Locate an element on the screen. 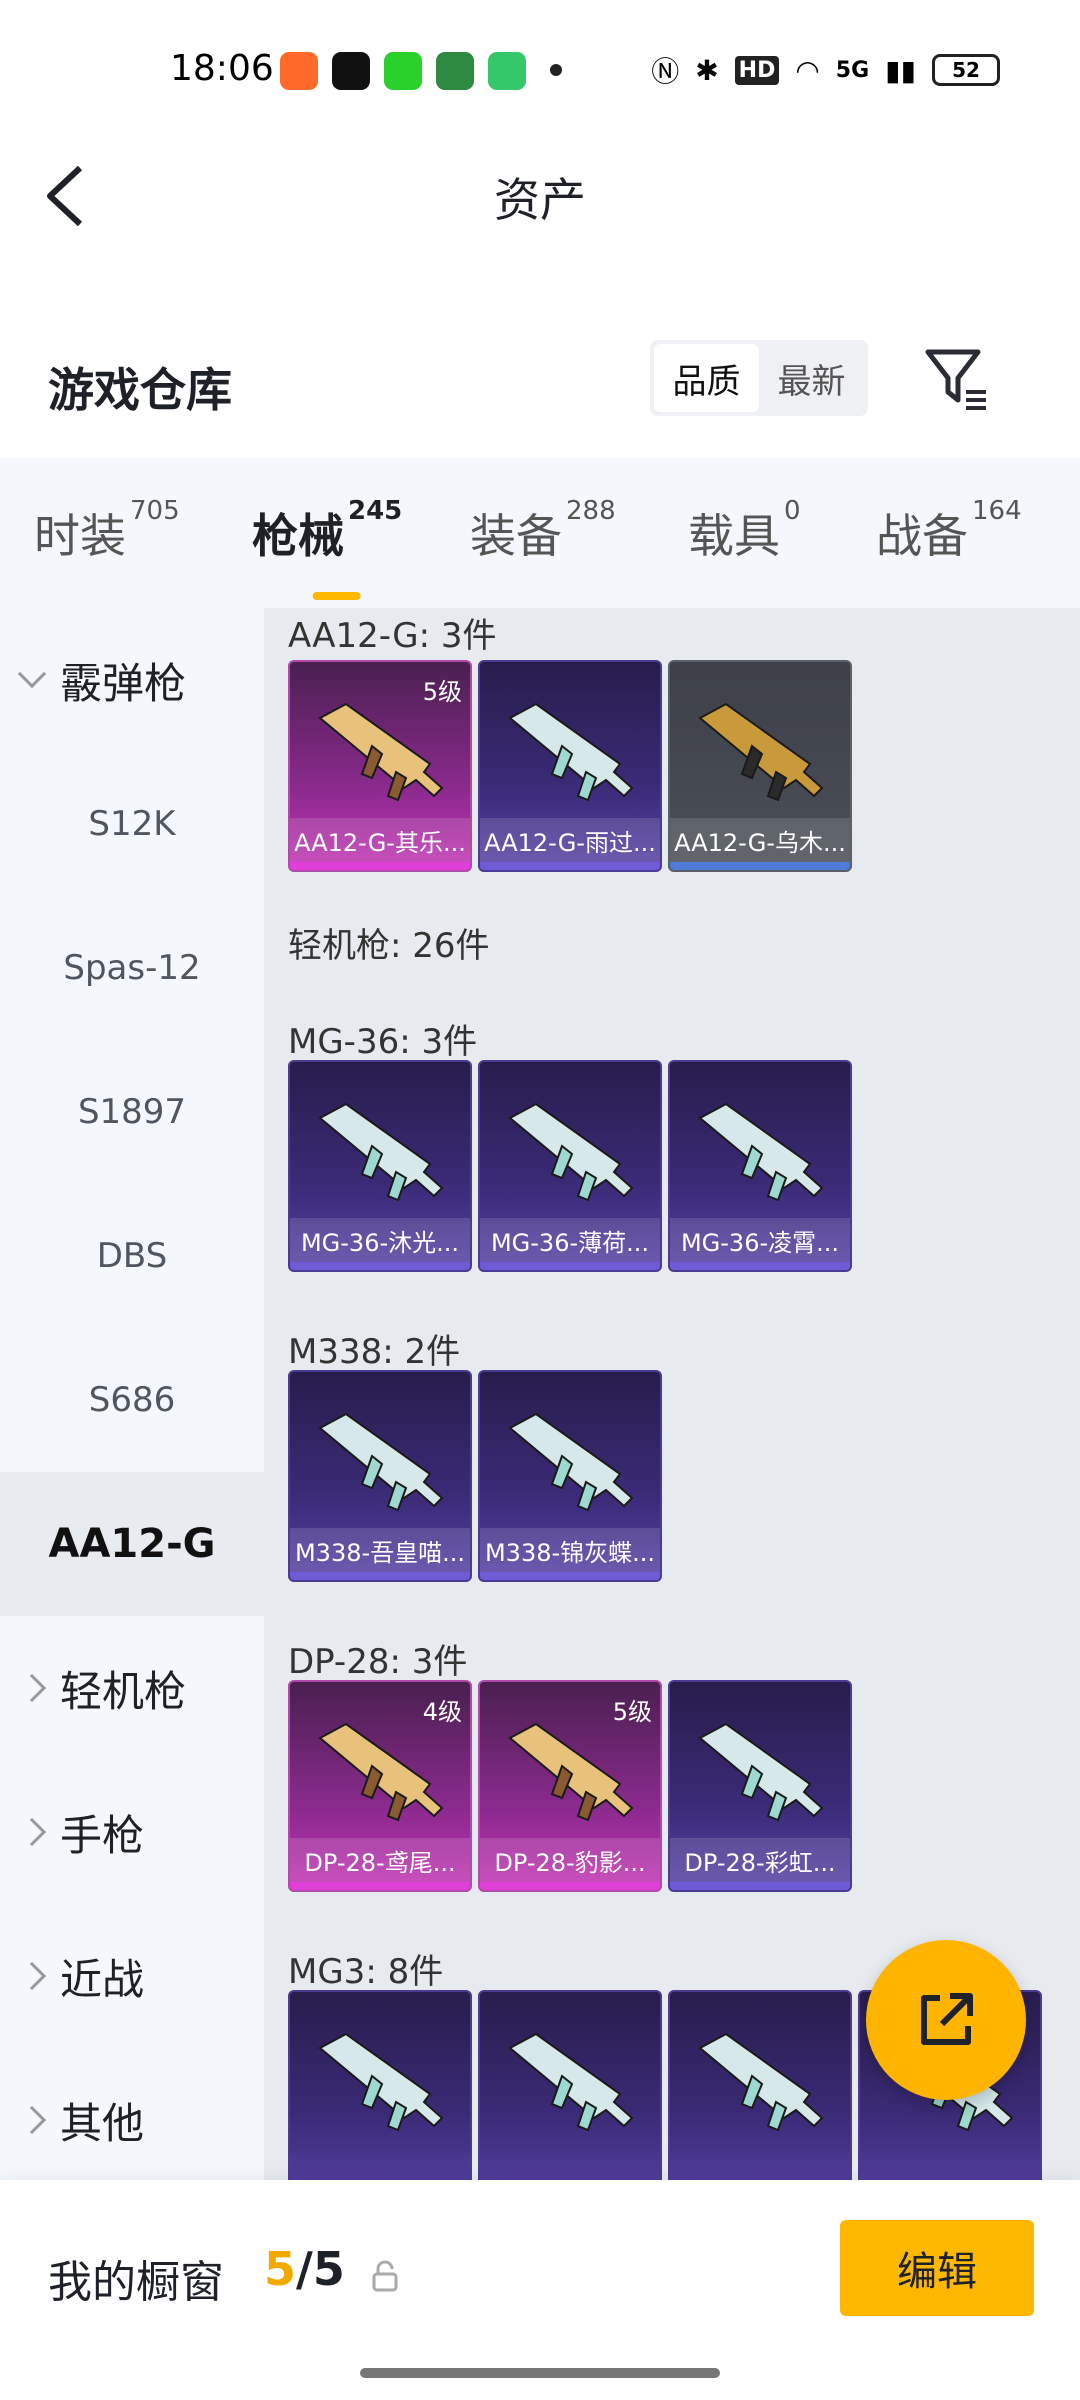 The width and height of the screenshot is (1080, 2400). section-header-m338: M338: 2件 is located at coordinates (374, 1352).